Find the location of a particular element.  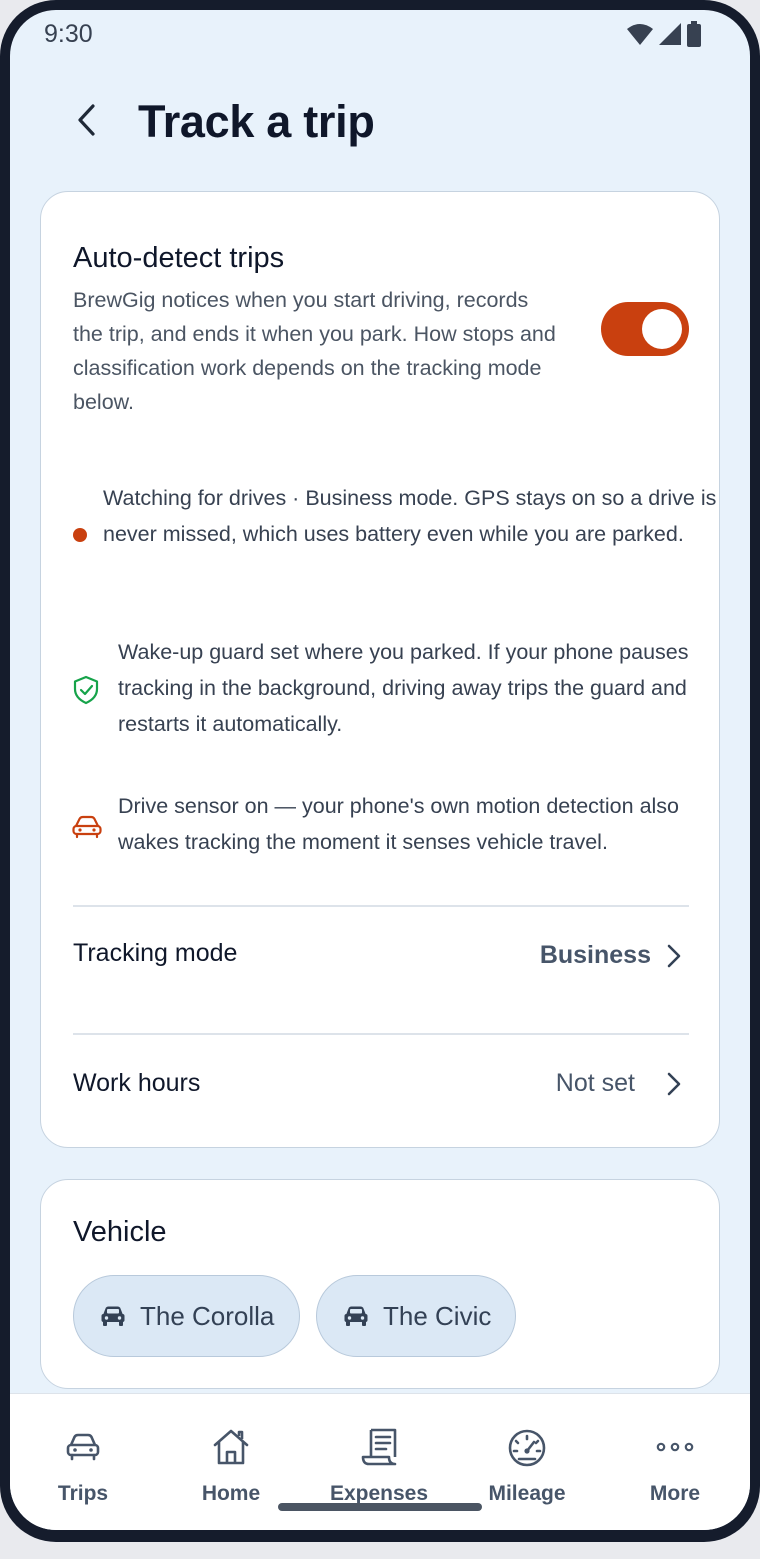

nav-mileage: Mileage is located at coordinates (527, 1465).